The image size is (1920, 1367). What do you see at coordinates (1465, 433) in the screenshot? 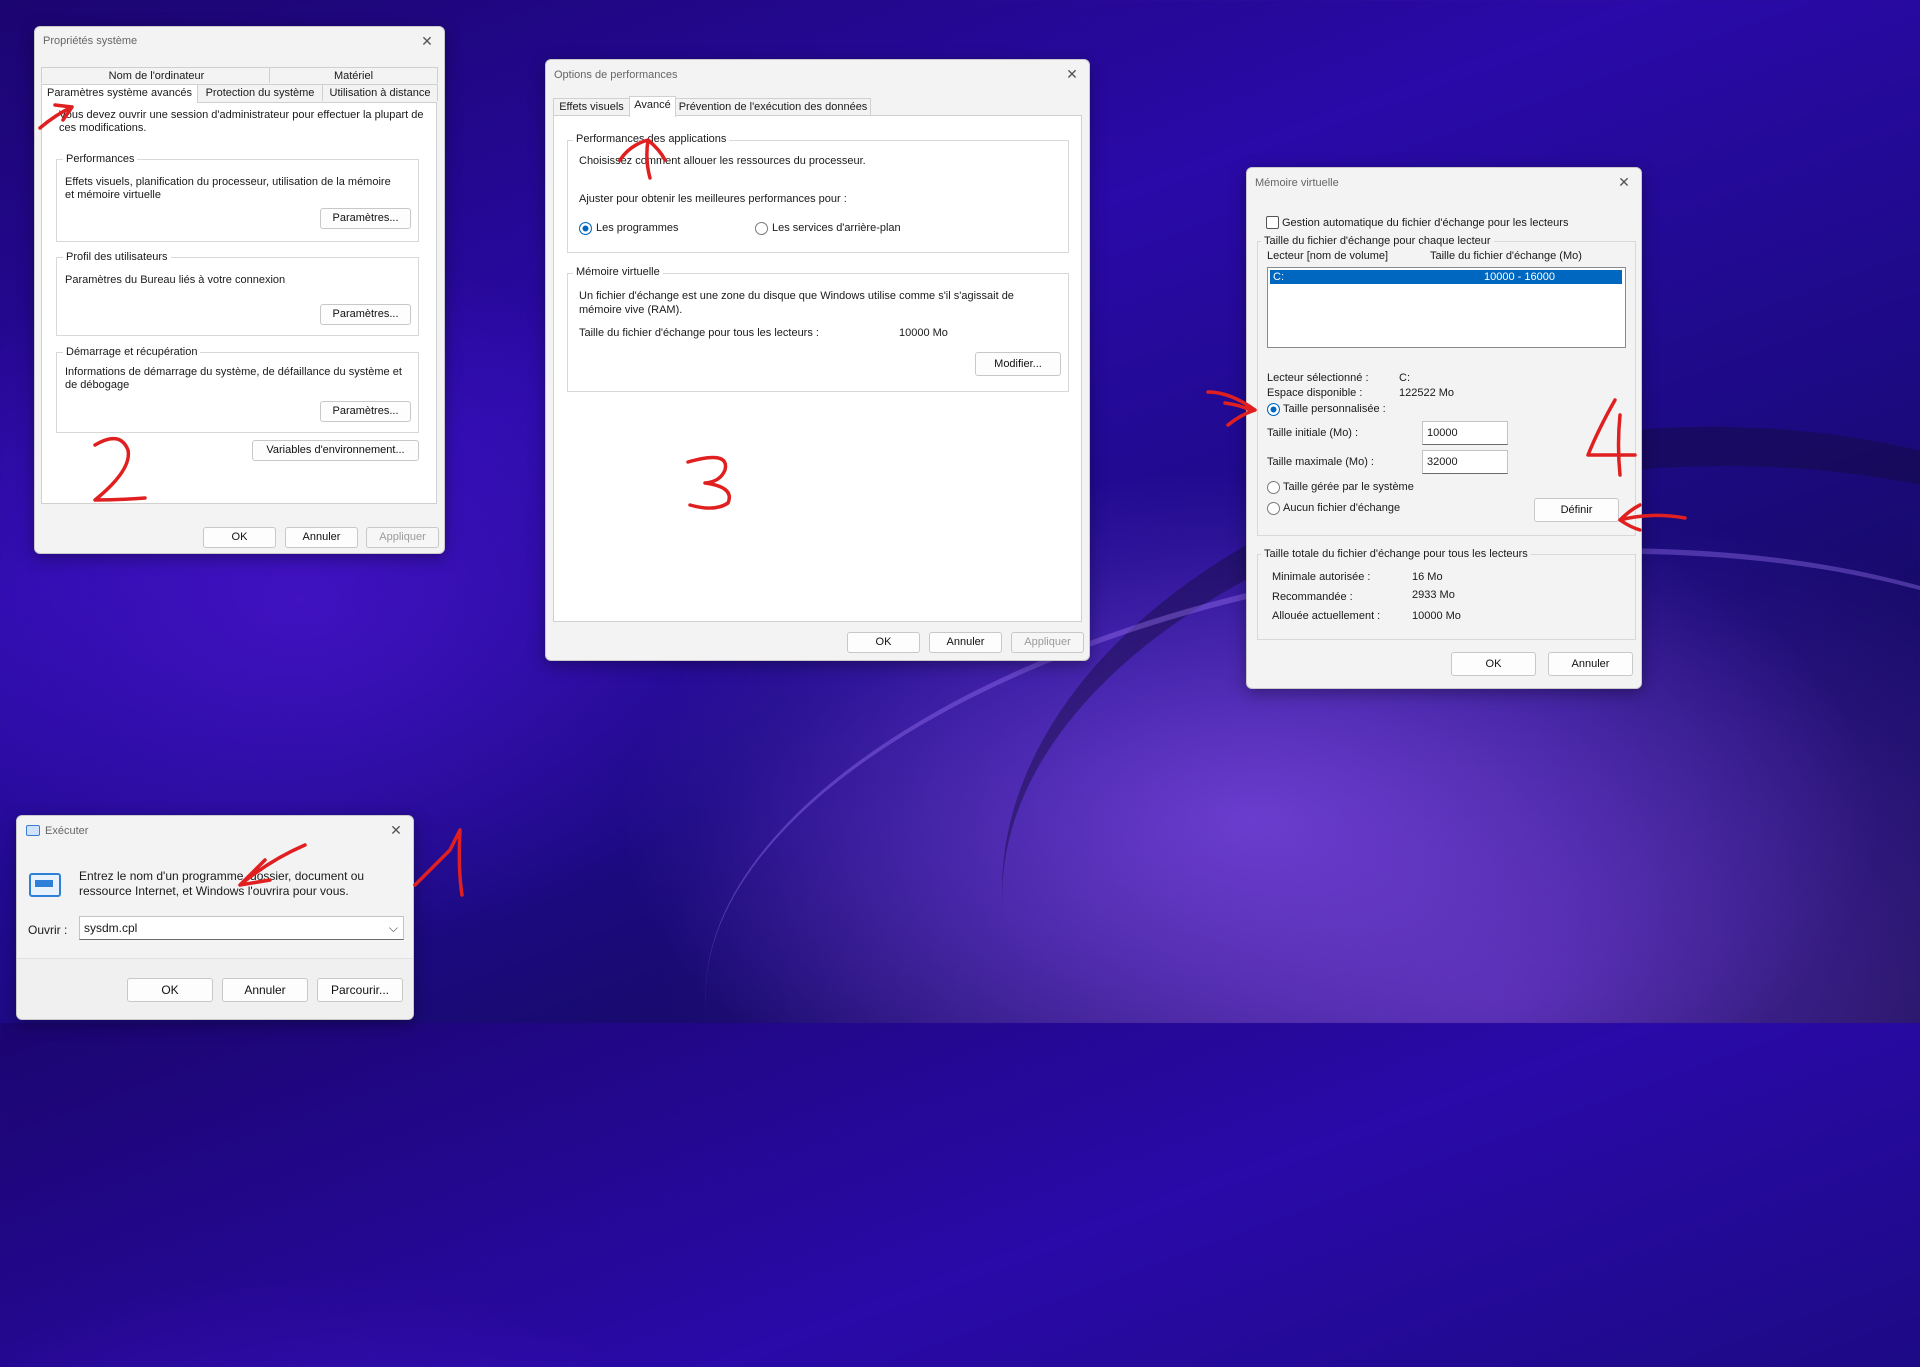
I see `initial-size-input: 10000` at bounding box center [1465, 433].